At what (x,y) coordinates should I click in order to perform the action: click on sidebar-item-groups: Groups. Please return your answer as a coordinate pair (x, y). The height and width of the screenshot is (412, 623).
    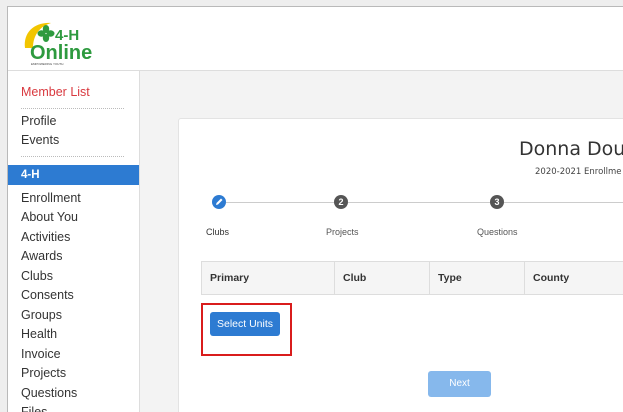
    Looking at the image, I should click on (73, 315).